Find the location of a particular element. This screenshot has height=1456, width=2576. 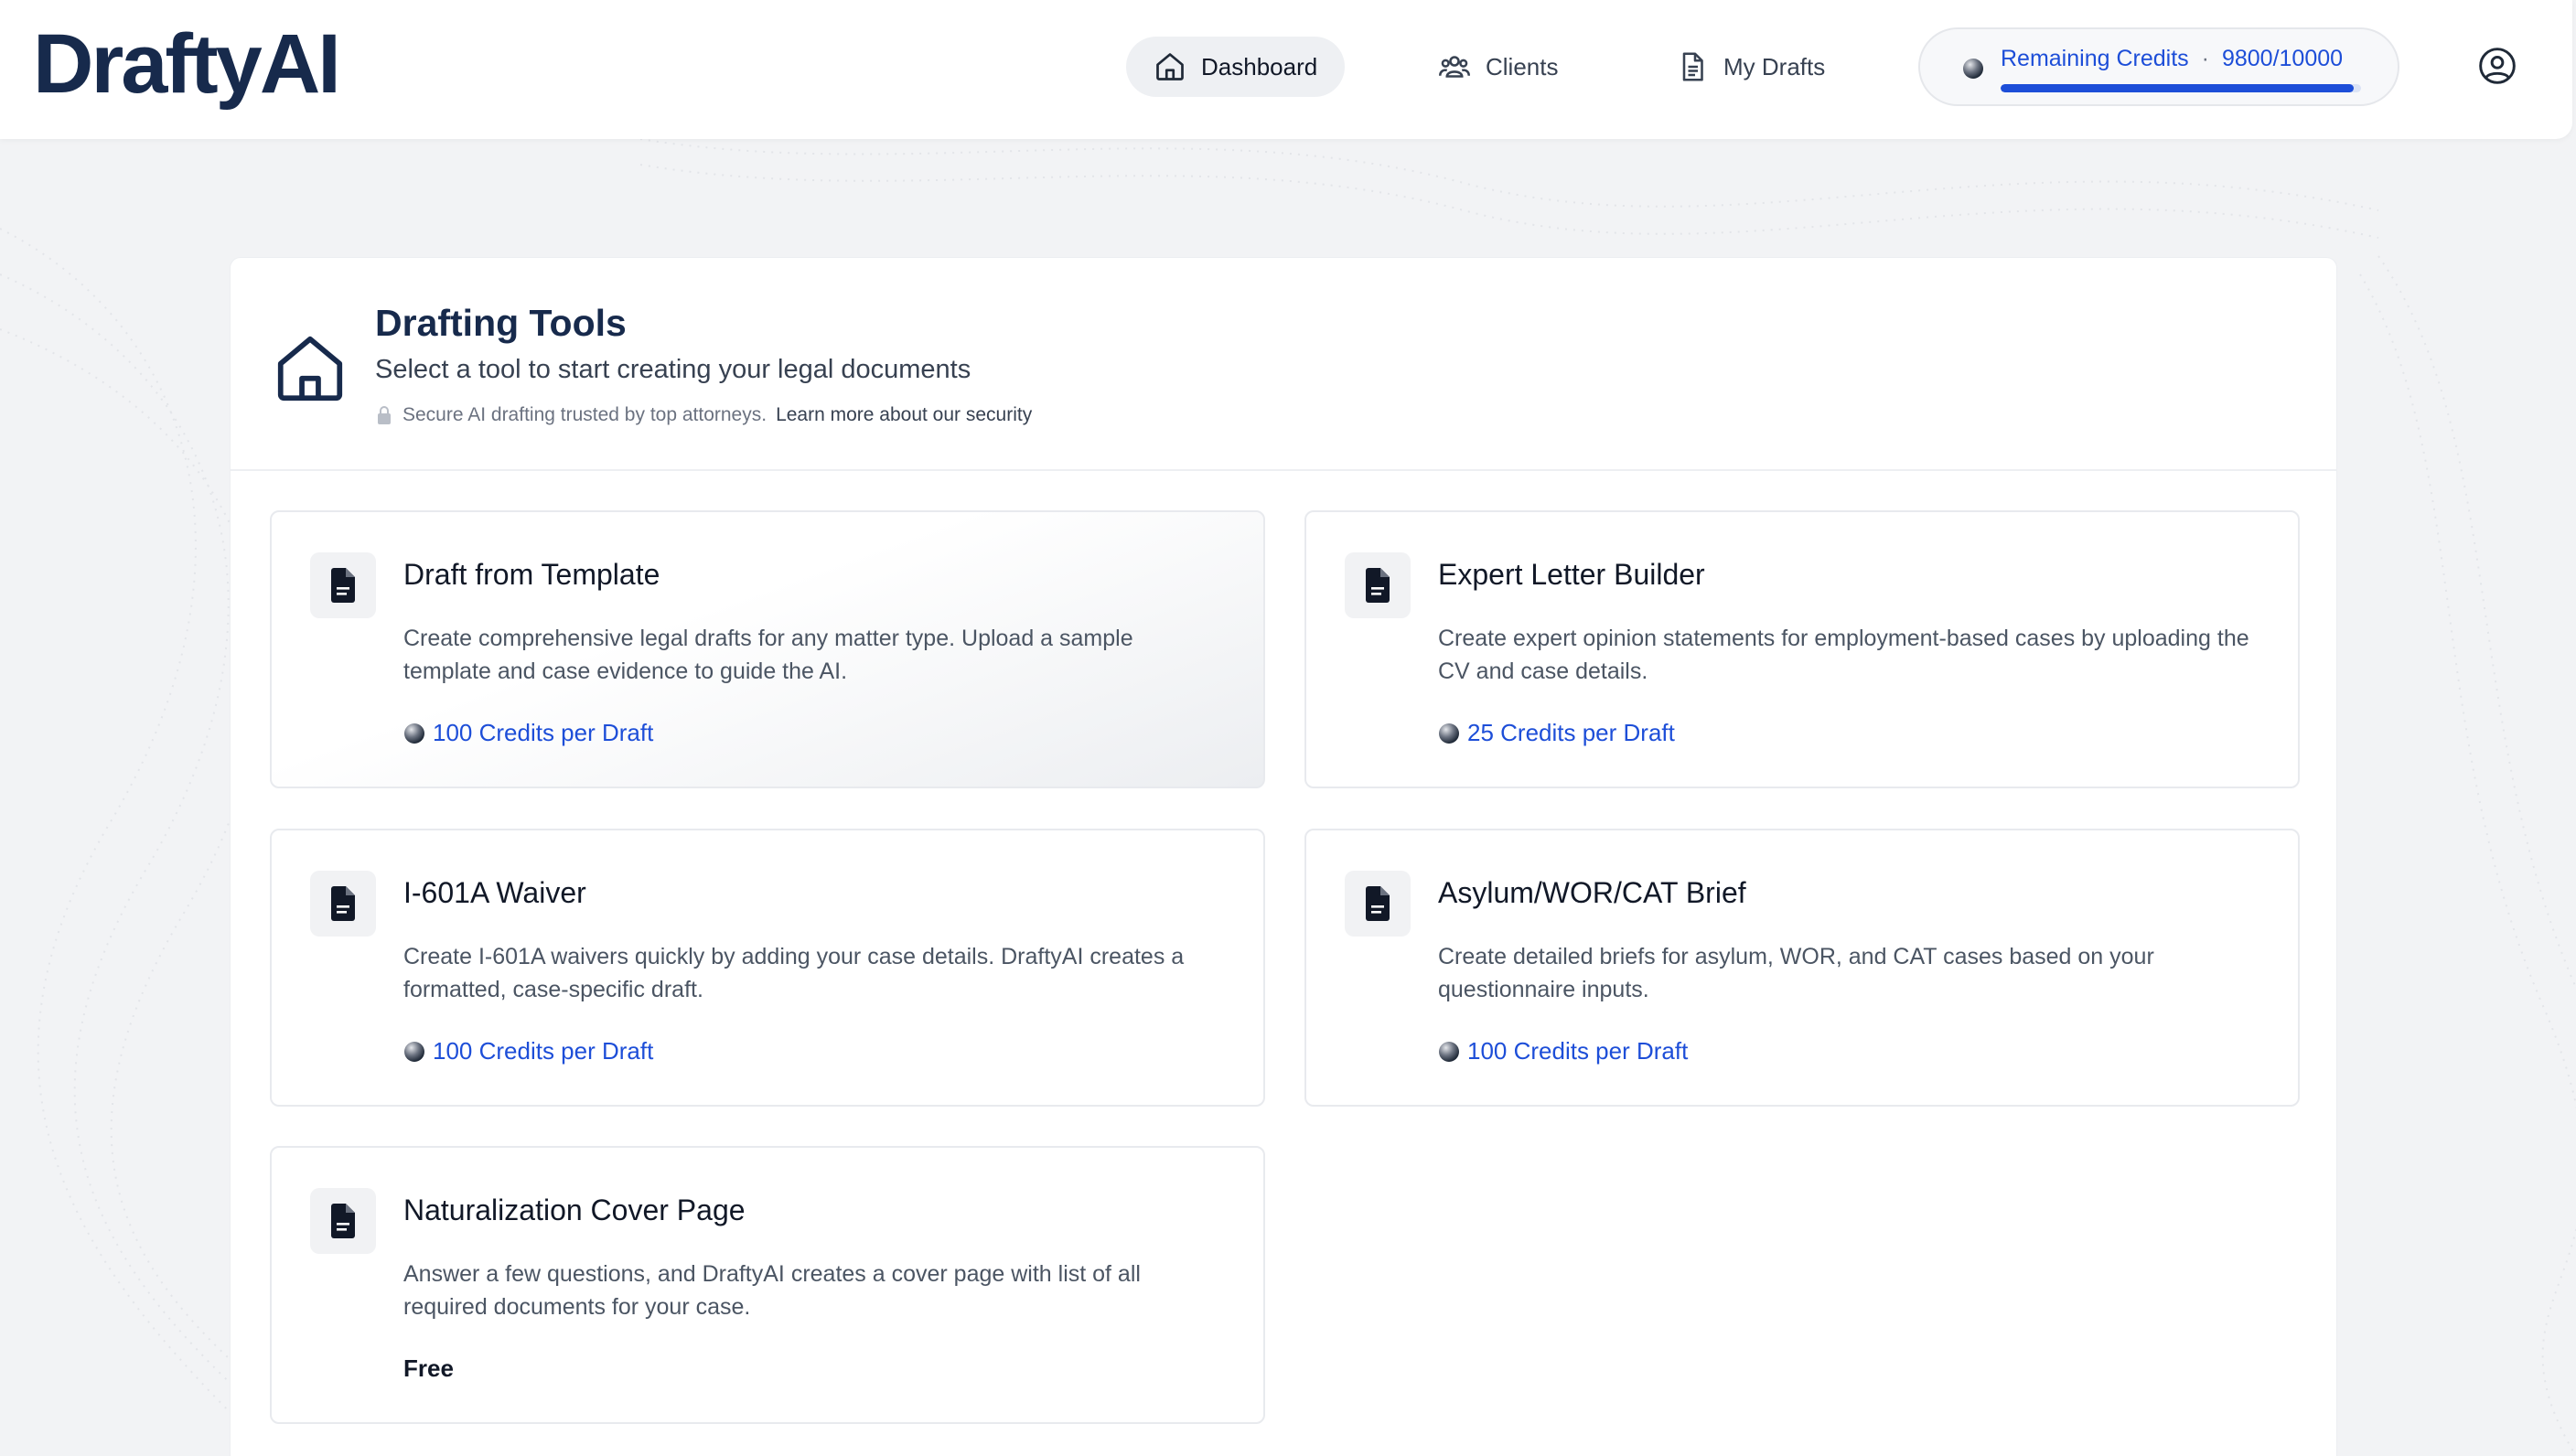

remaining-credits-indicator: Remaining Credits · 9800/10000 is located at coordinates (2159, 66).